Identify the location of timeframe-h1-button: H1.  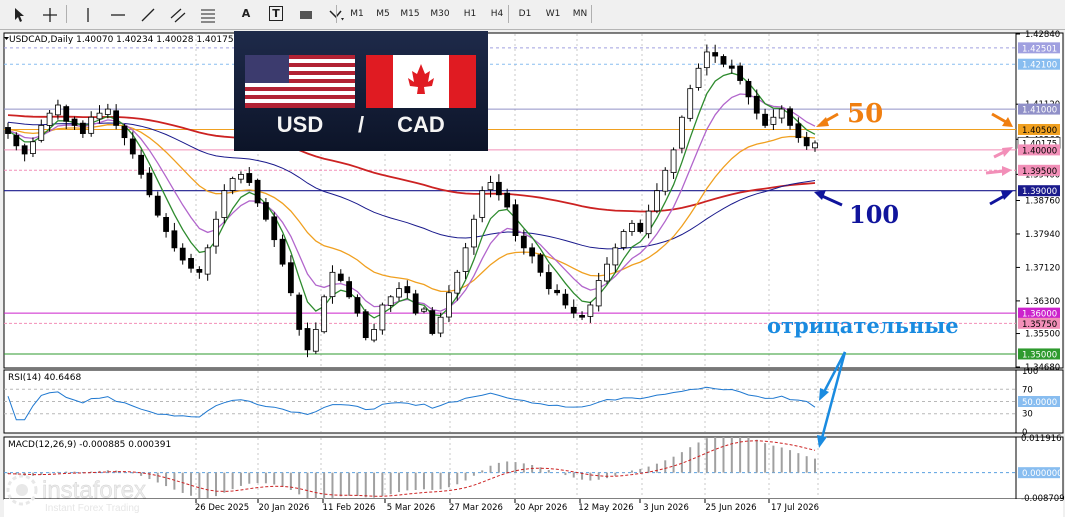
(470, 14).